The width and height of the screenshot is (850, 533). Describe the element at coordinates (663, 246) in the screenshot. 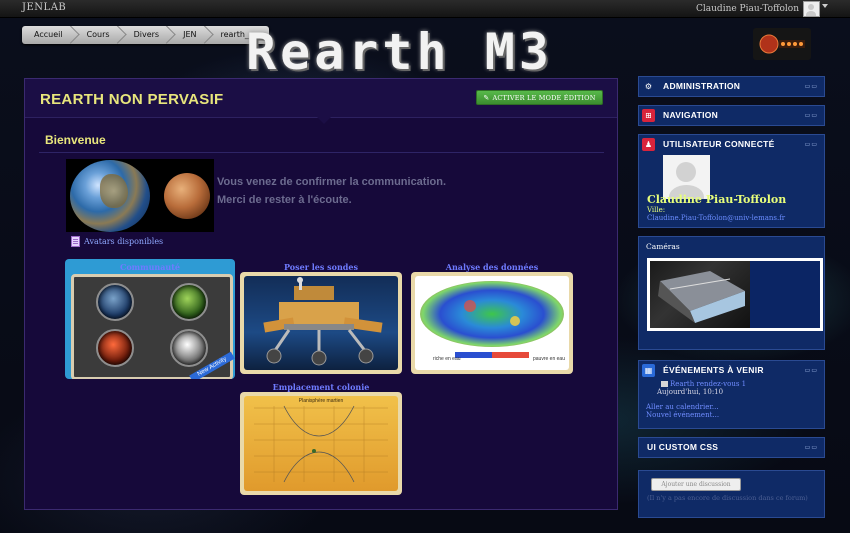

I see `cameras-title: Caméras` at that location.